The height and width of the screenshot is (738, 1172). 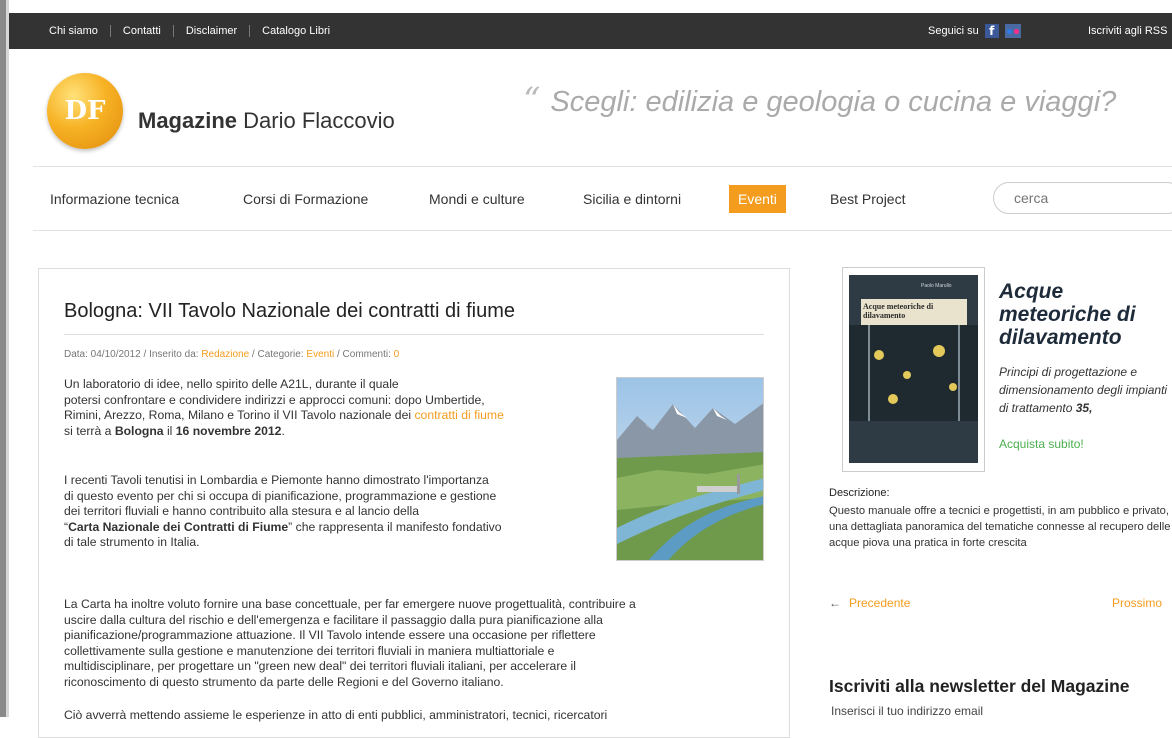 What do you see at coordinates (320, 354) in the screenshot?
I see `meta-category-link: Eventi` at bounding box center [320, 354].